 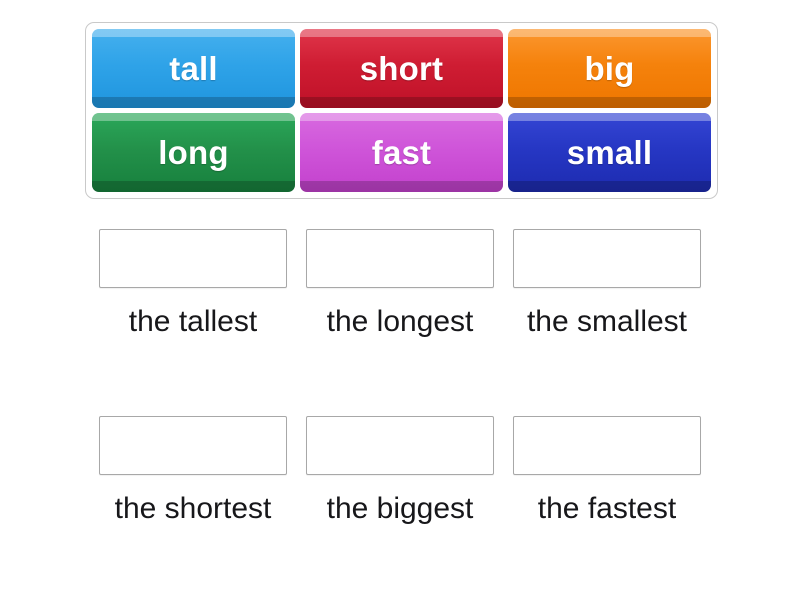 I want to click on answer-slot-shortest: the shortest, so click(x=193, y=495).